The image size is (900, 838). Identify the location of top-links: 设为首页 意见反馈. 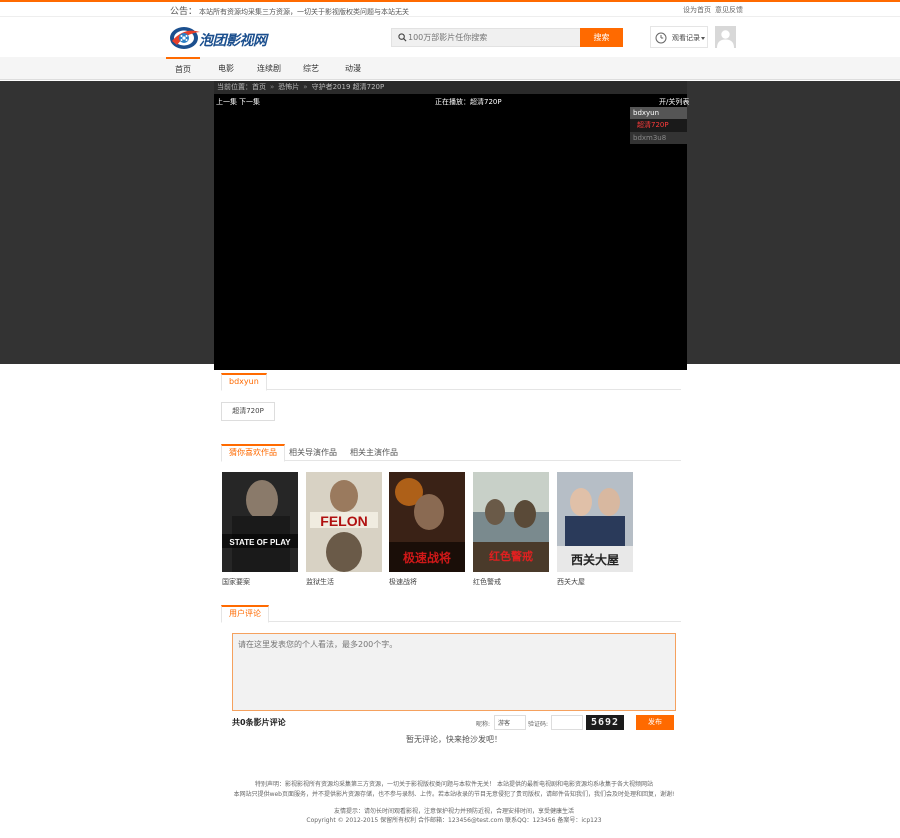
(715, 10).